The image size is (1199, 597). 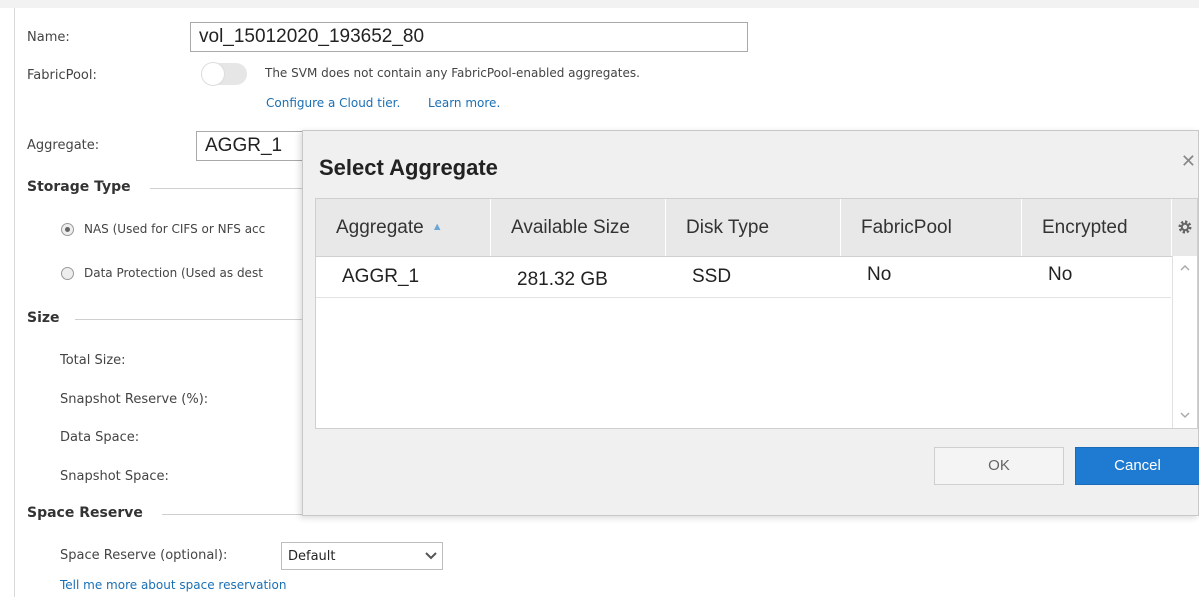 What do you see at coordinates (213, 74) in the screenshot?
I see `fabricpool-toggle-knob` at bounding box center [213, 74].